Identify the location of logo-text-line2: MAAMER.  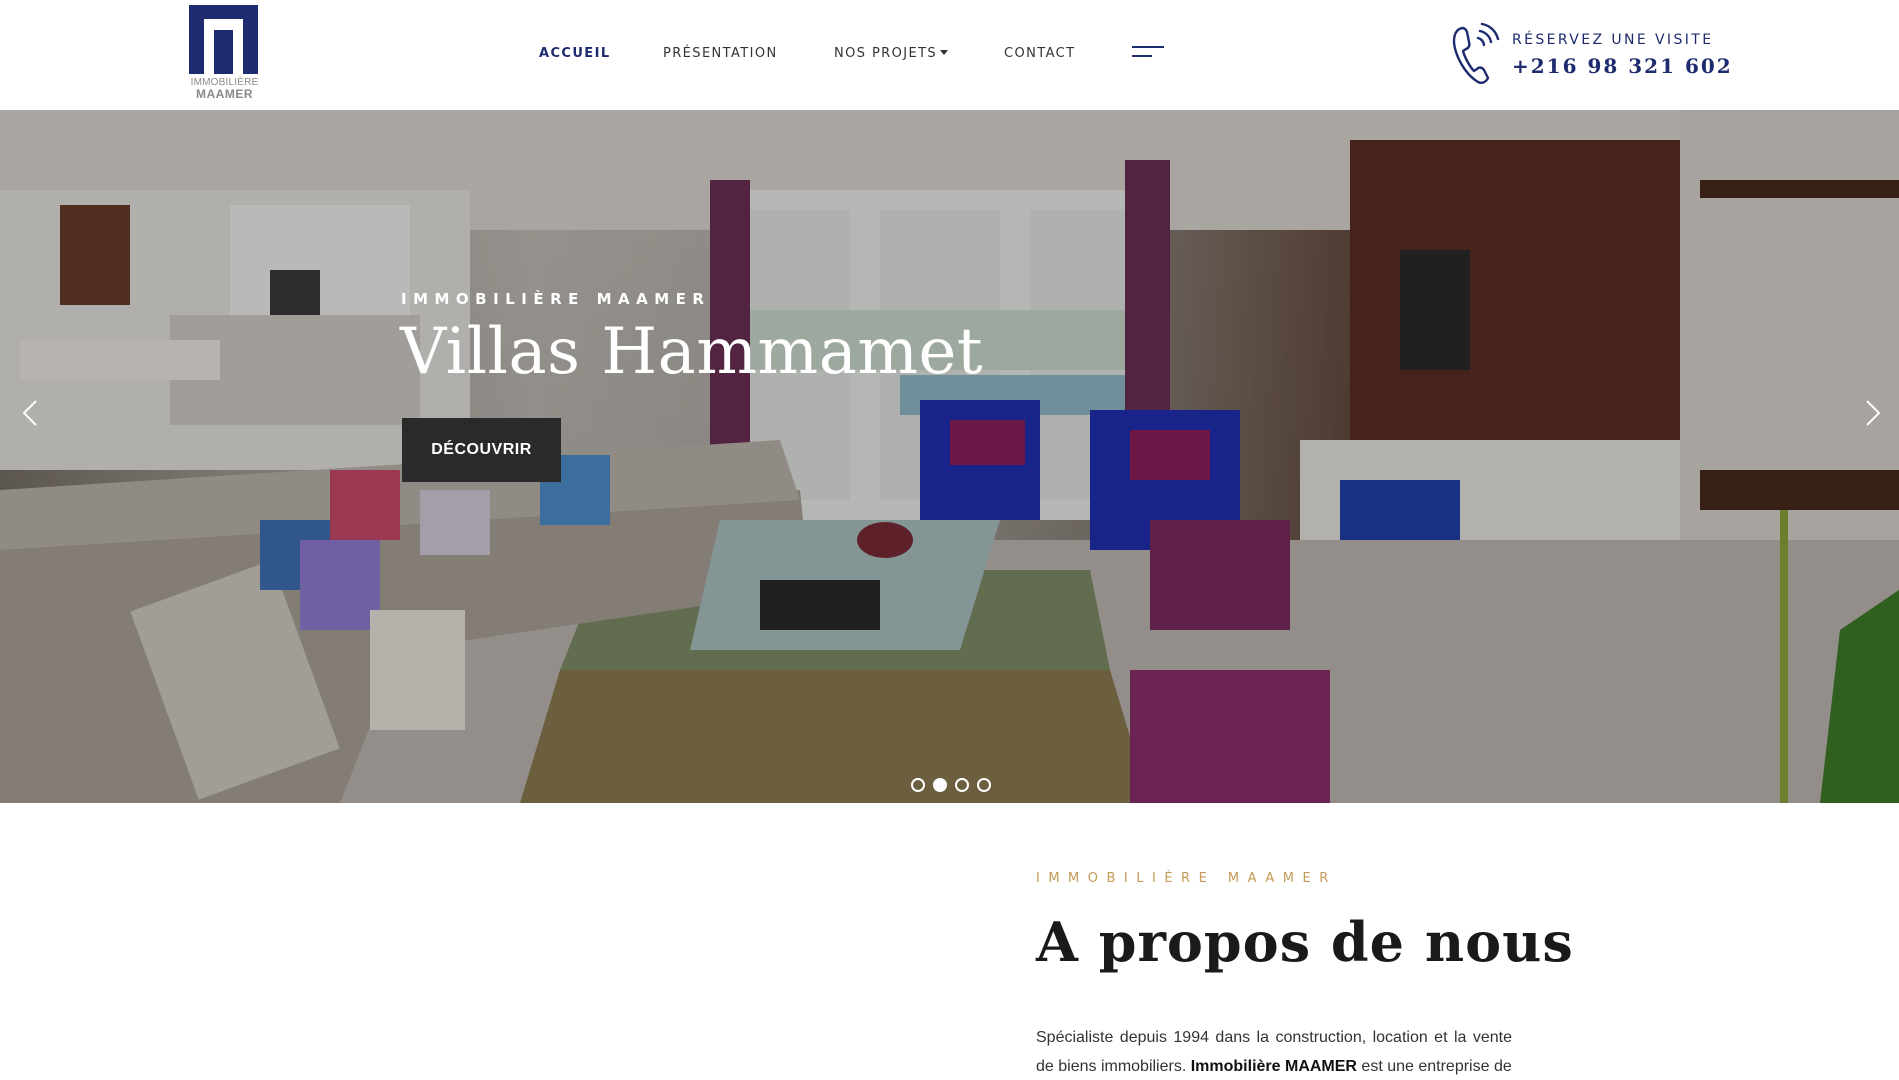
(224, 94).